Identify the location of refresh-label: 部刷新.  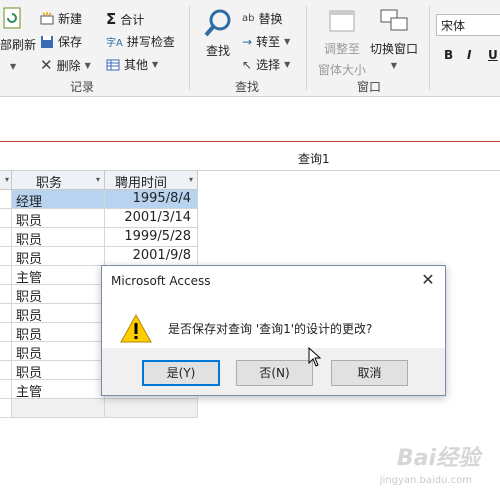
(18, 45).